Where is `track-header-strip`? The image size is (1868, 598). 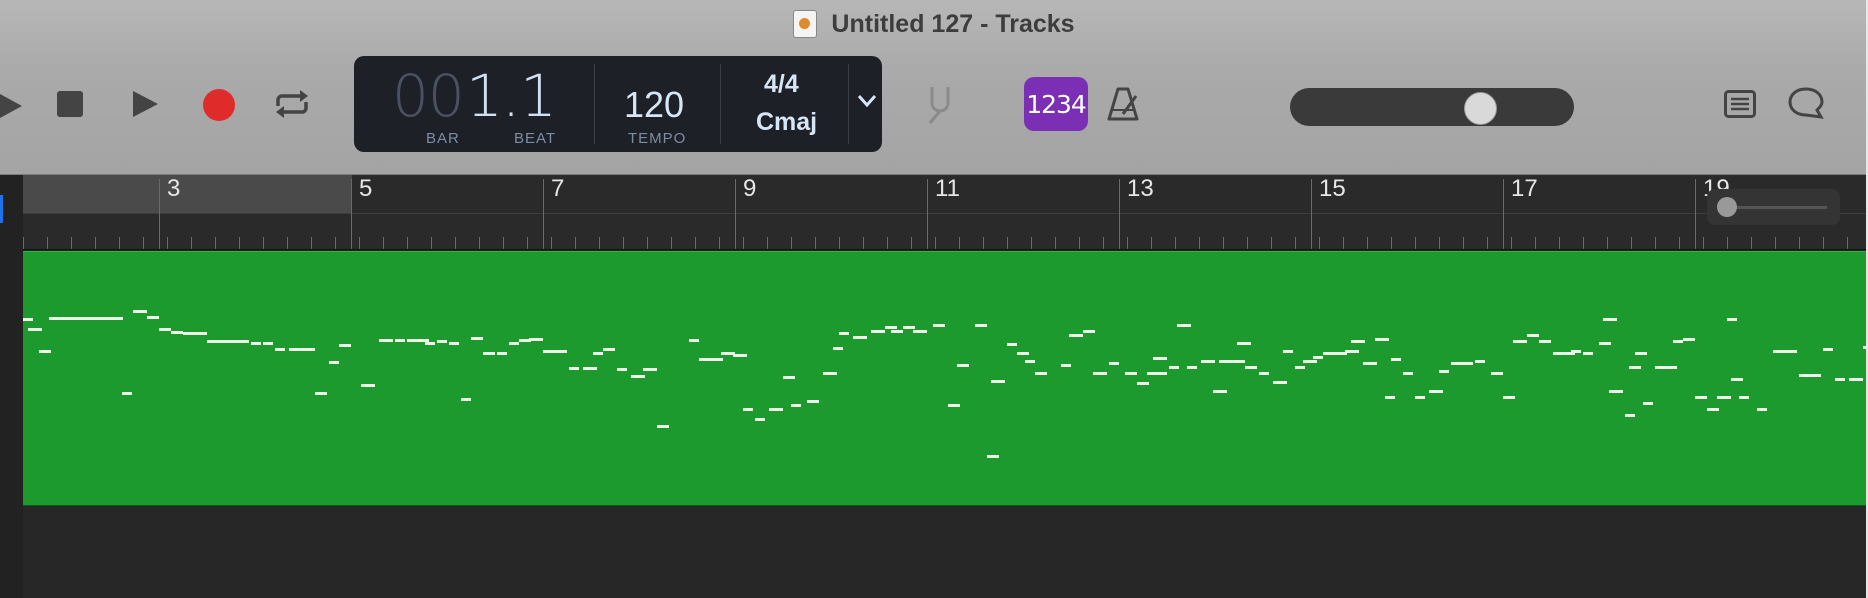 track-header-strip is located at coordinates (12, 386).